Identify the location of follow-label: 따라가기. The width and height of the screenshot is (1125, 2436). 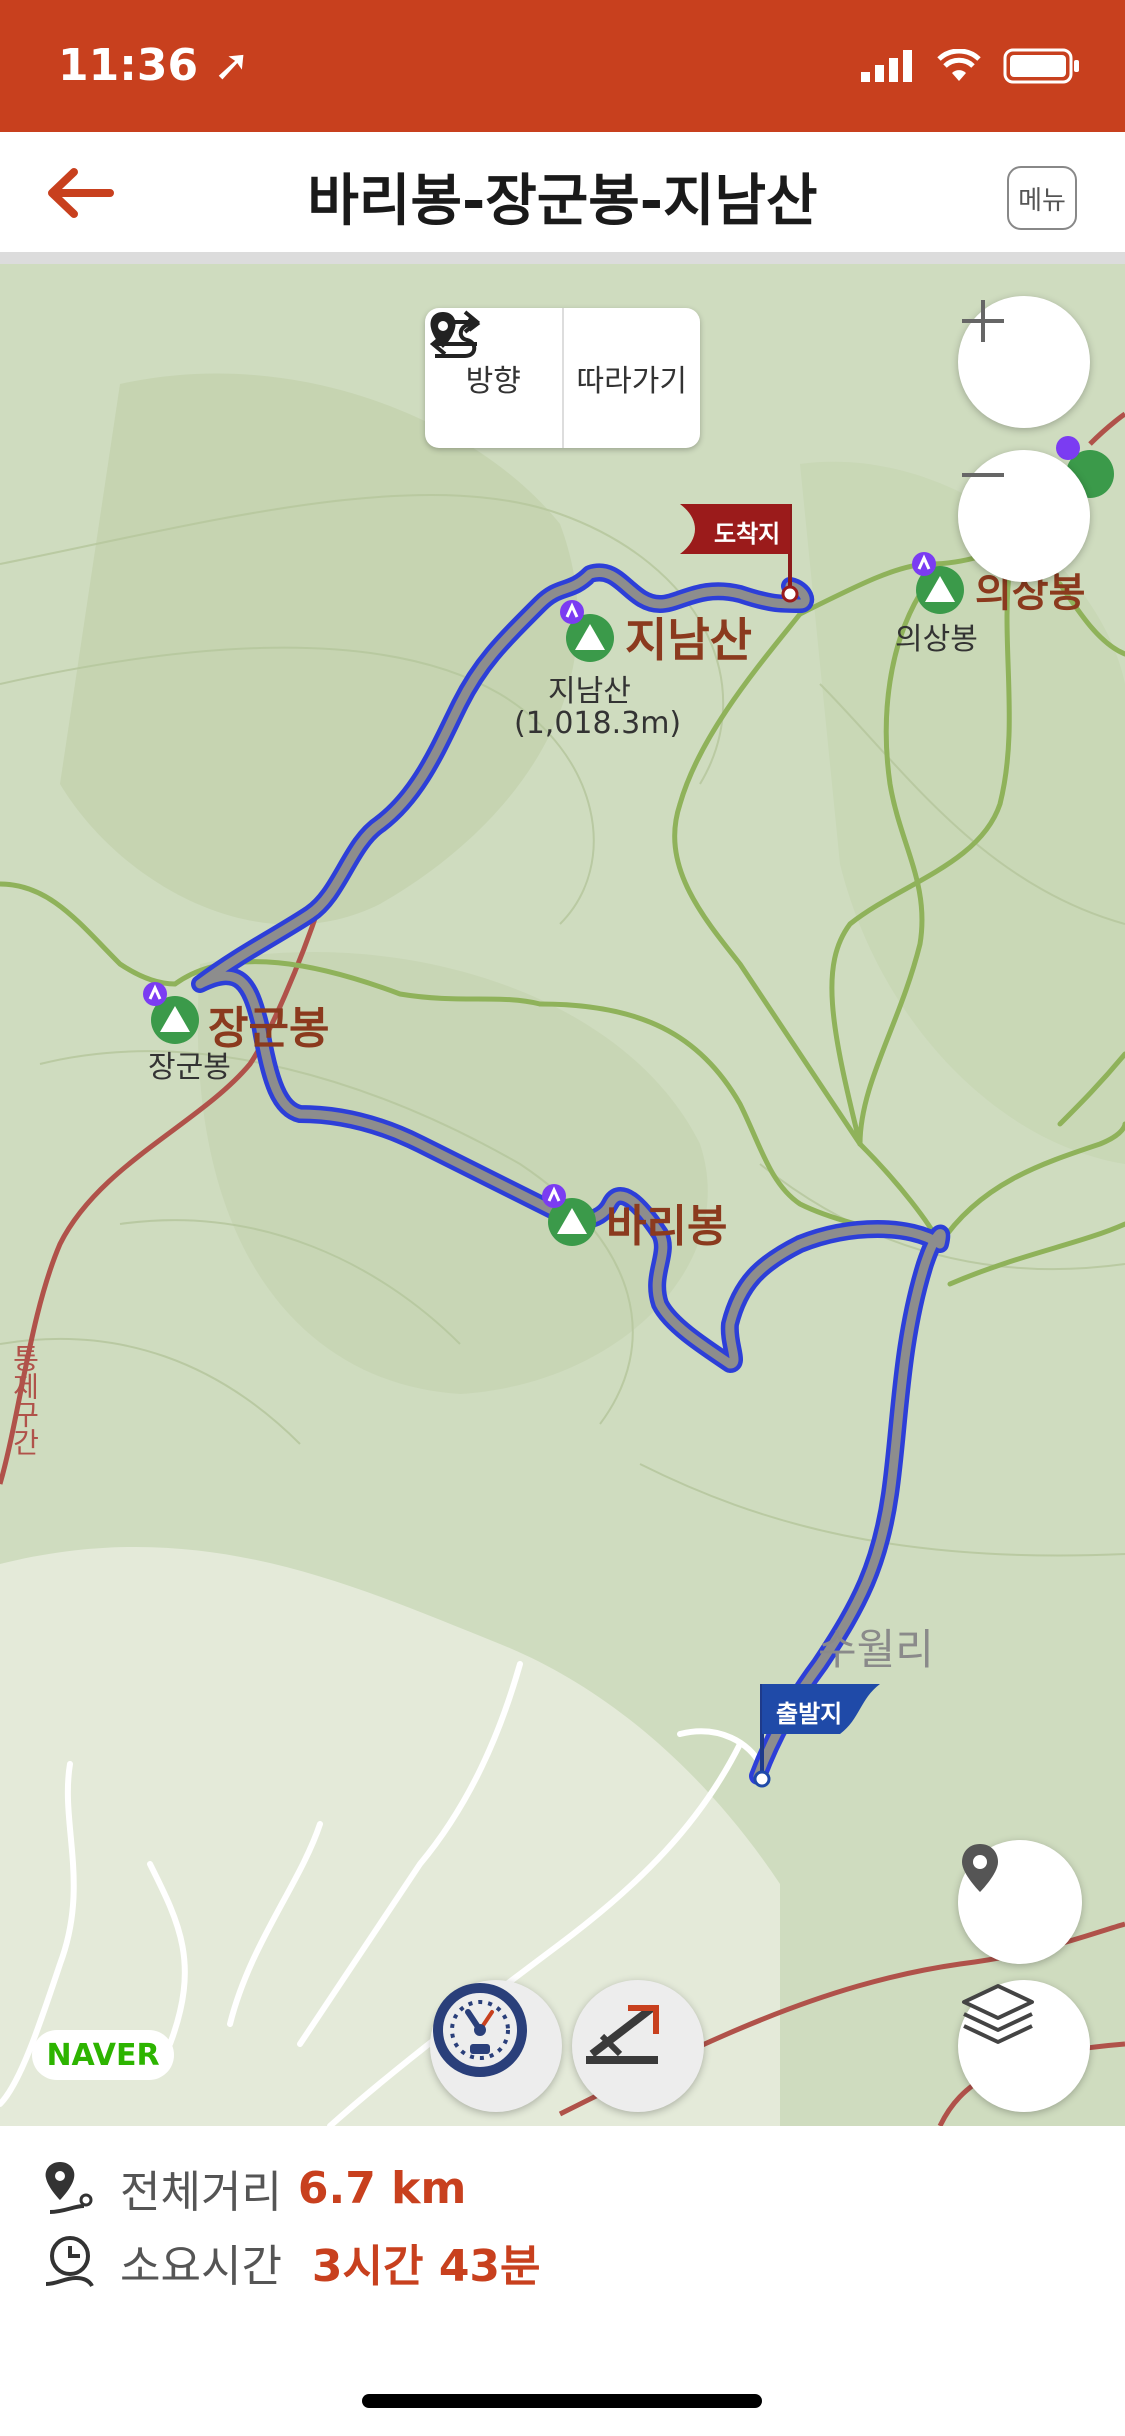
(631, 381).